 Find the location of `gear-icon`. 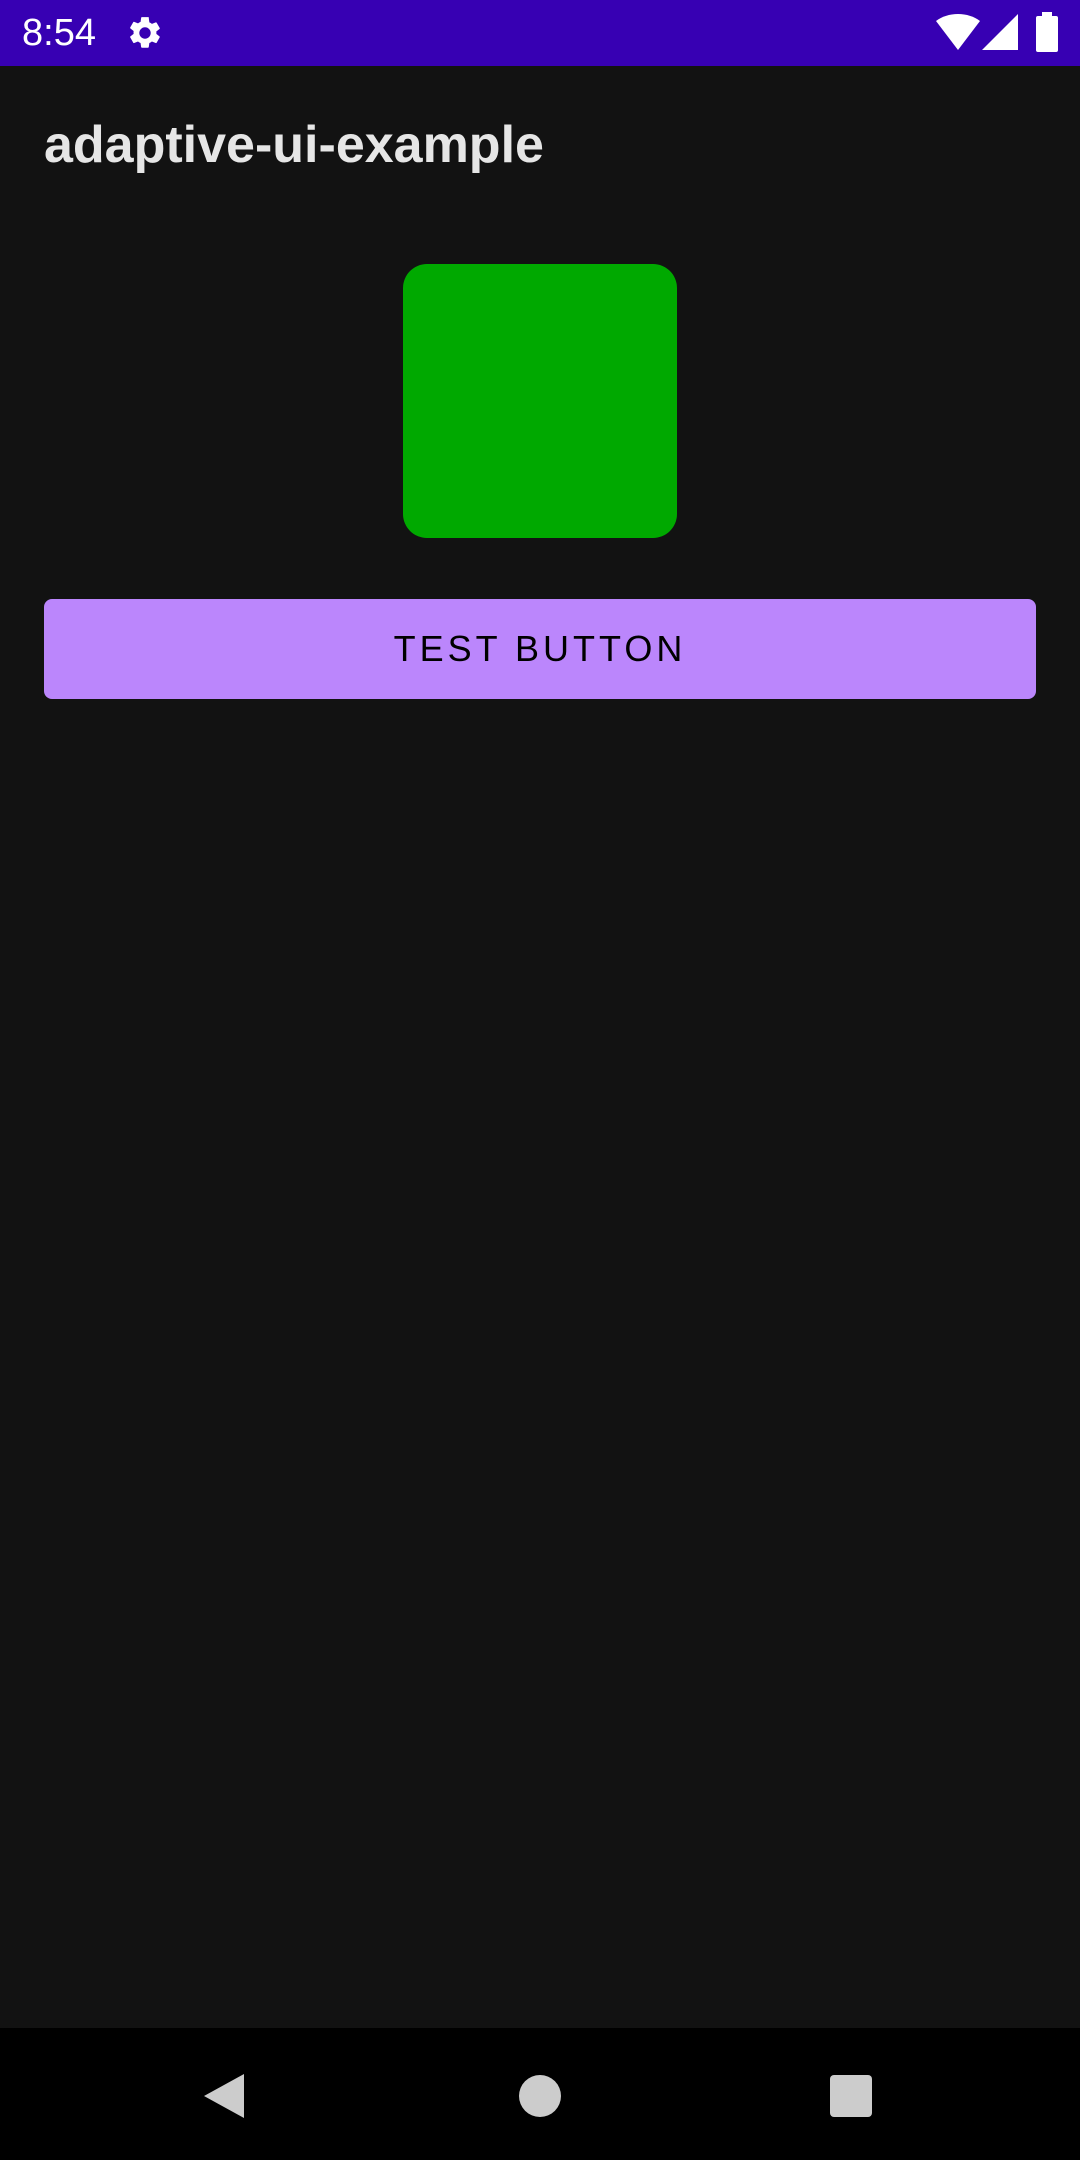

gear-icon is located at coordinates (145, 32).